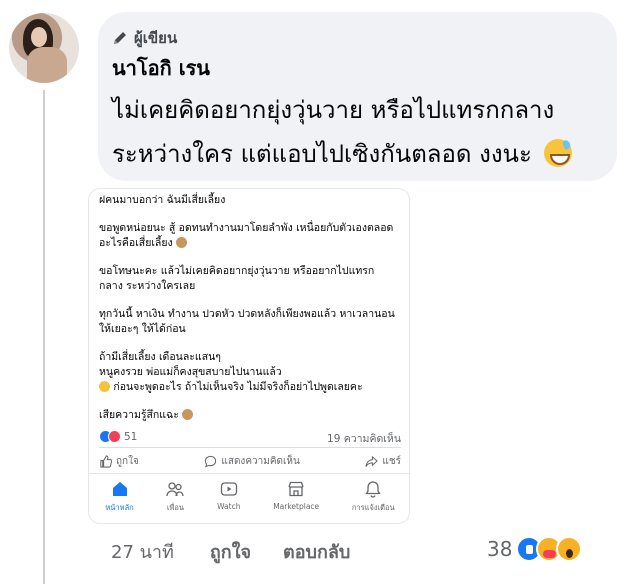 This screenshot has width=626, height=584. I want to click on tab-notifications: การแจ้งเตือน, so click(373, 498).